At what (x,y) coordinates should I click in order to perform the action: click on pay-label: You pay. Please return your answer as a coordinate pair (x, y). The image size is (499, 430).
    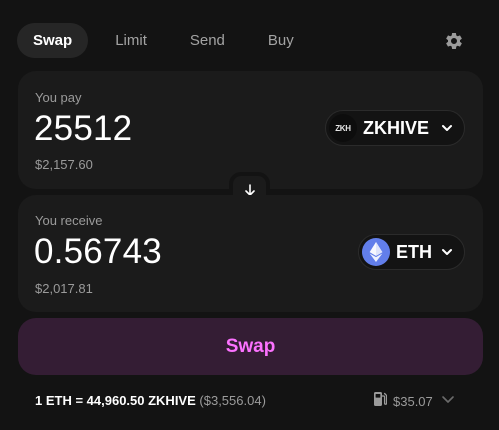
    Looking at the image, I should click on (58, 97).